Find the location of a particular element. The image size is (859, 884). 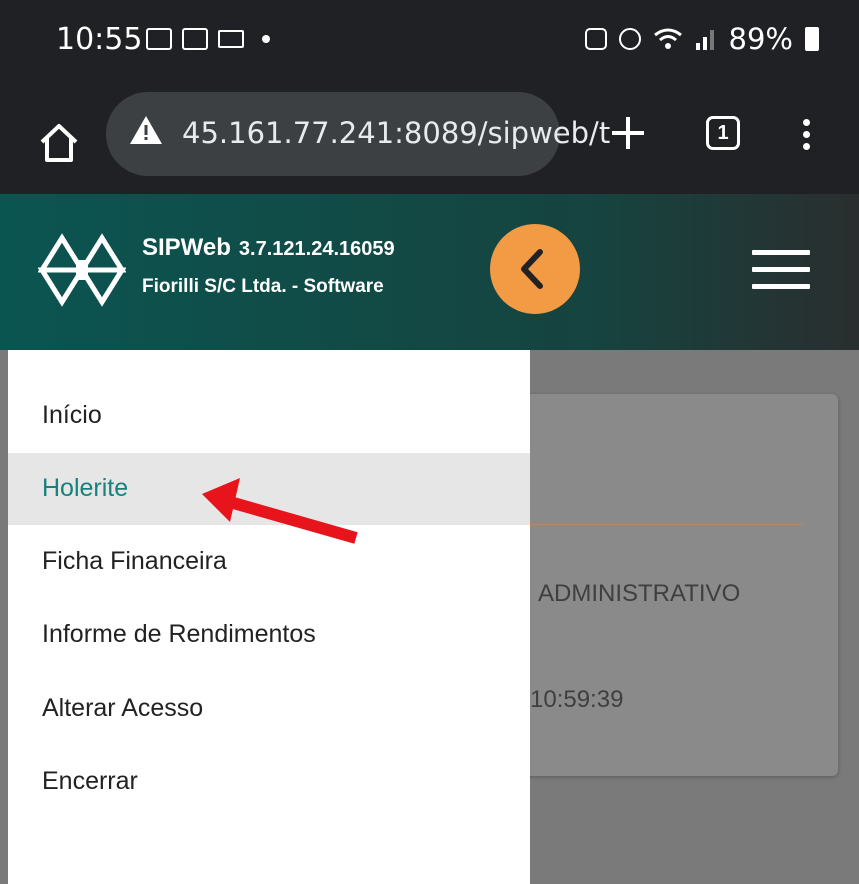

notification-icons is located at coordinates (208, 39).